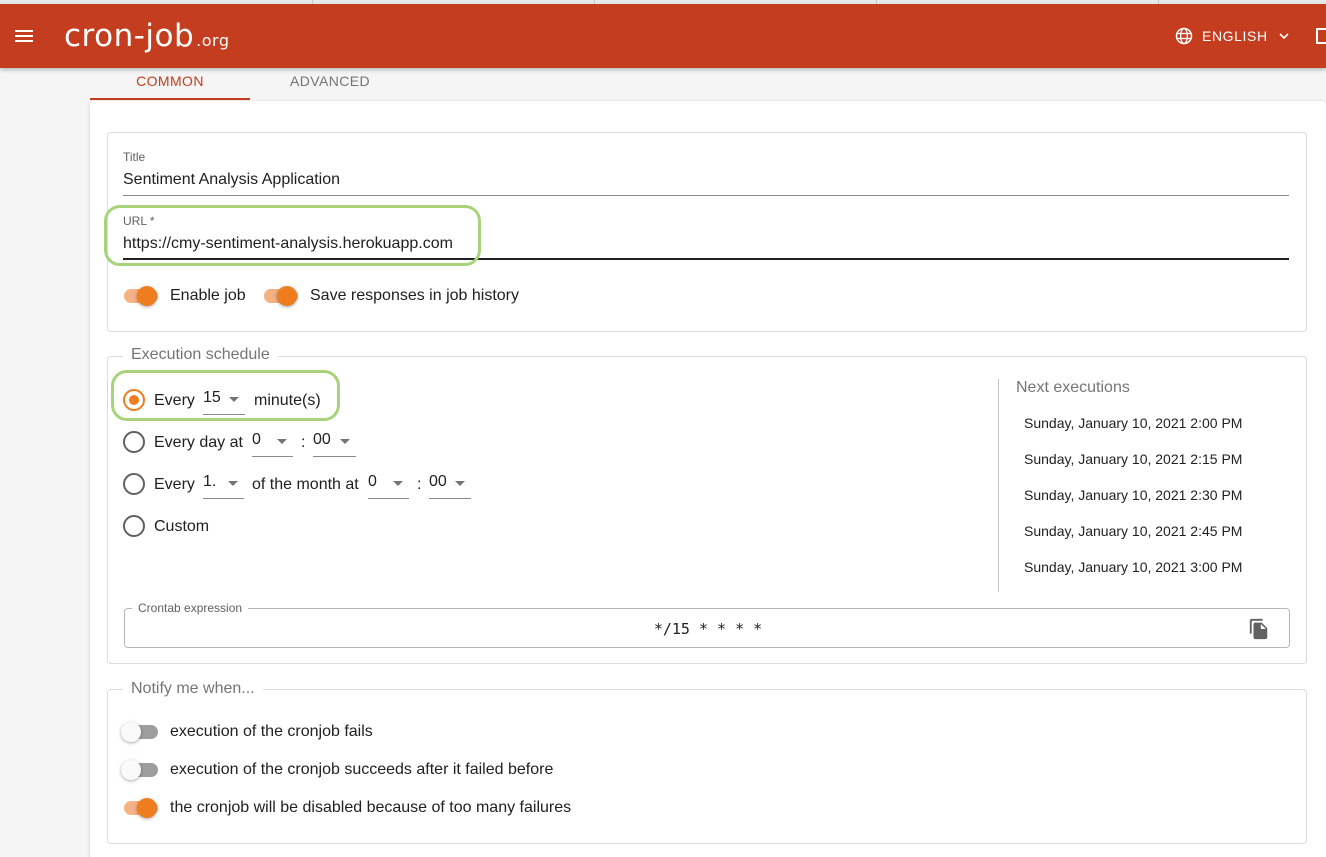  I want to click on month-hour-value: 0, so click(372, 481).